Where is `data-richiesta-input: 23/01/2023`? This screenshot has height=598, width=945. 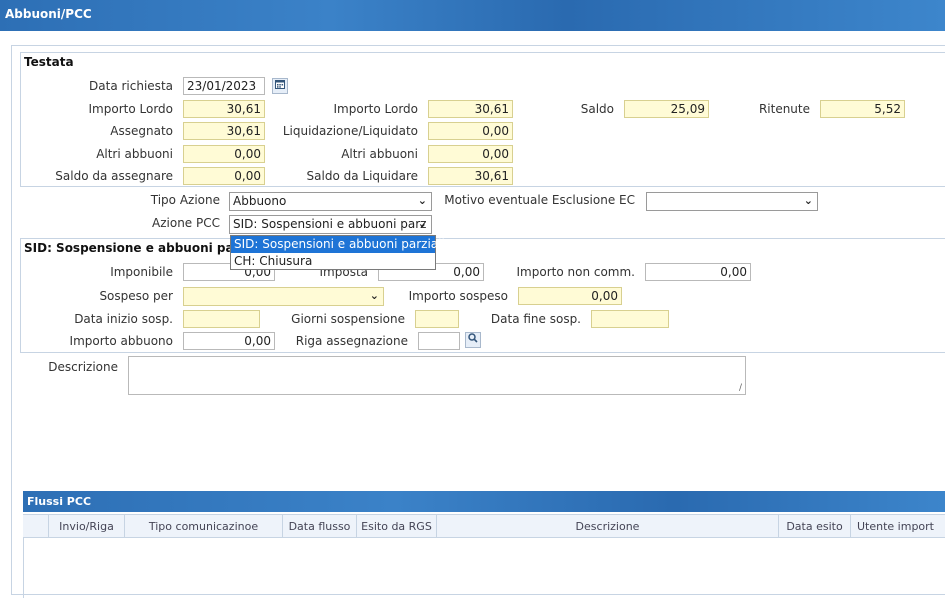
data-richiesta-input: 23/01/2023 is located at coordinates (224, 86).